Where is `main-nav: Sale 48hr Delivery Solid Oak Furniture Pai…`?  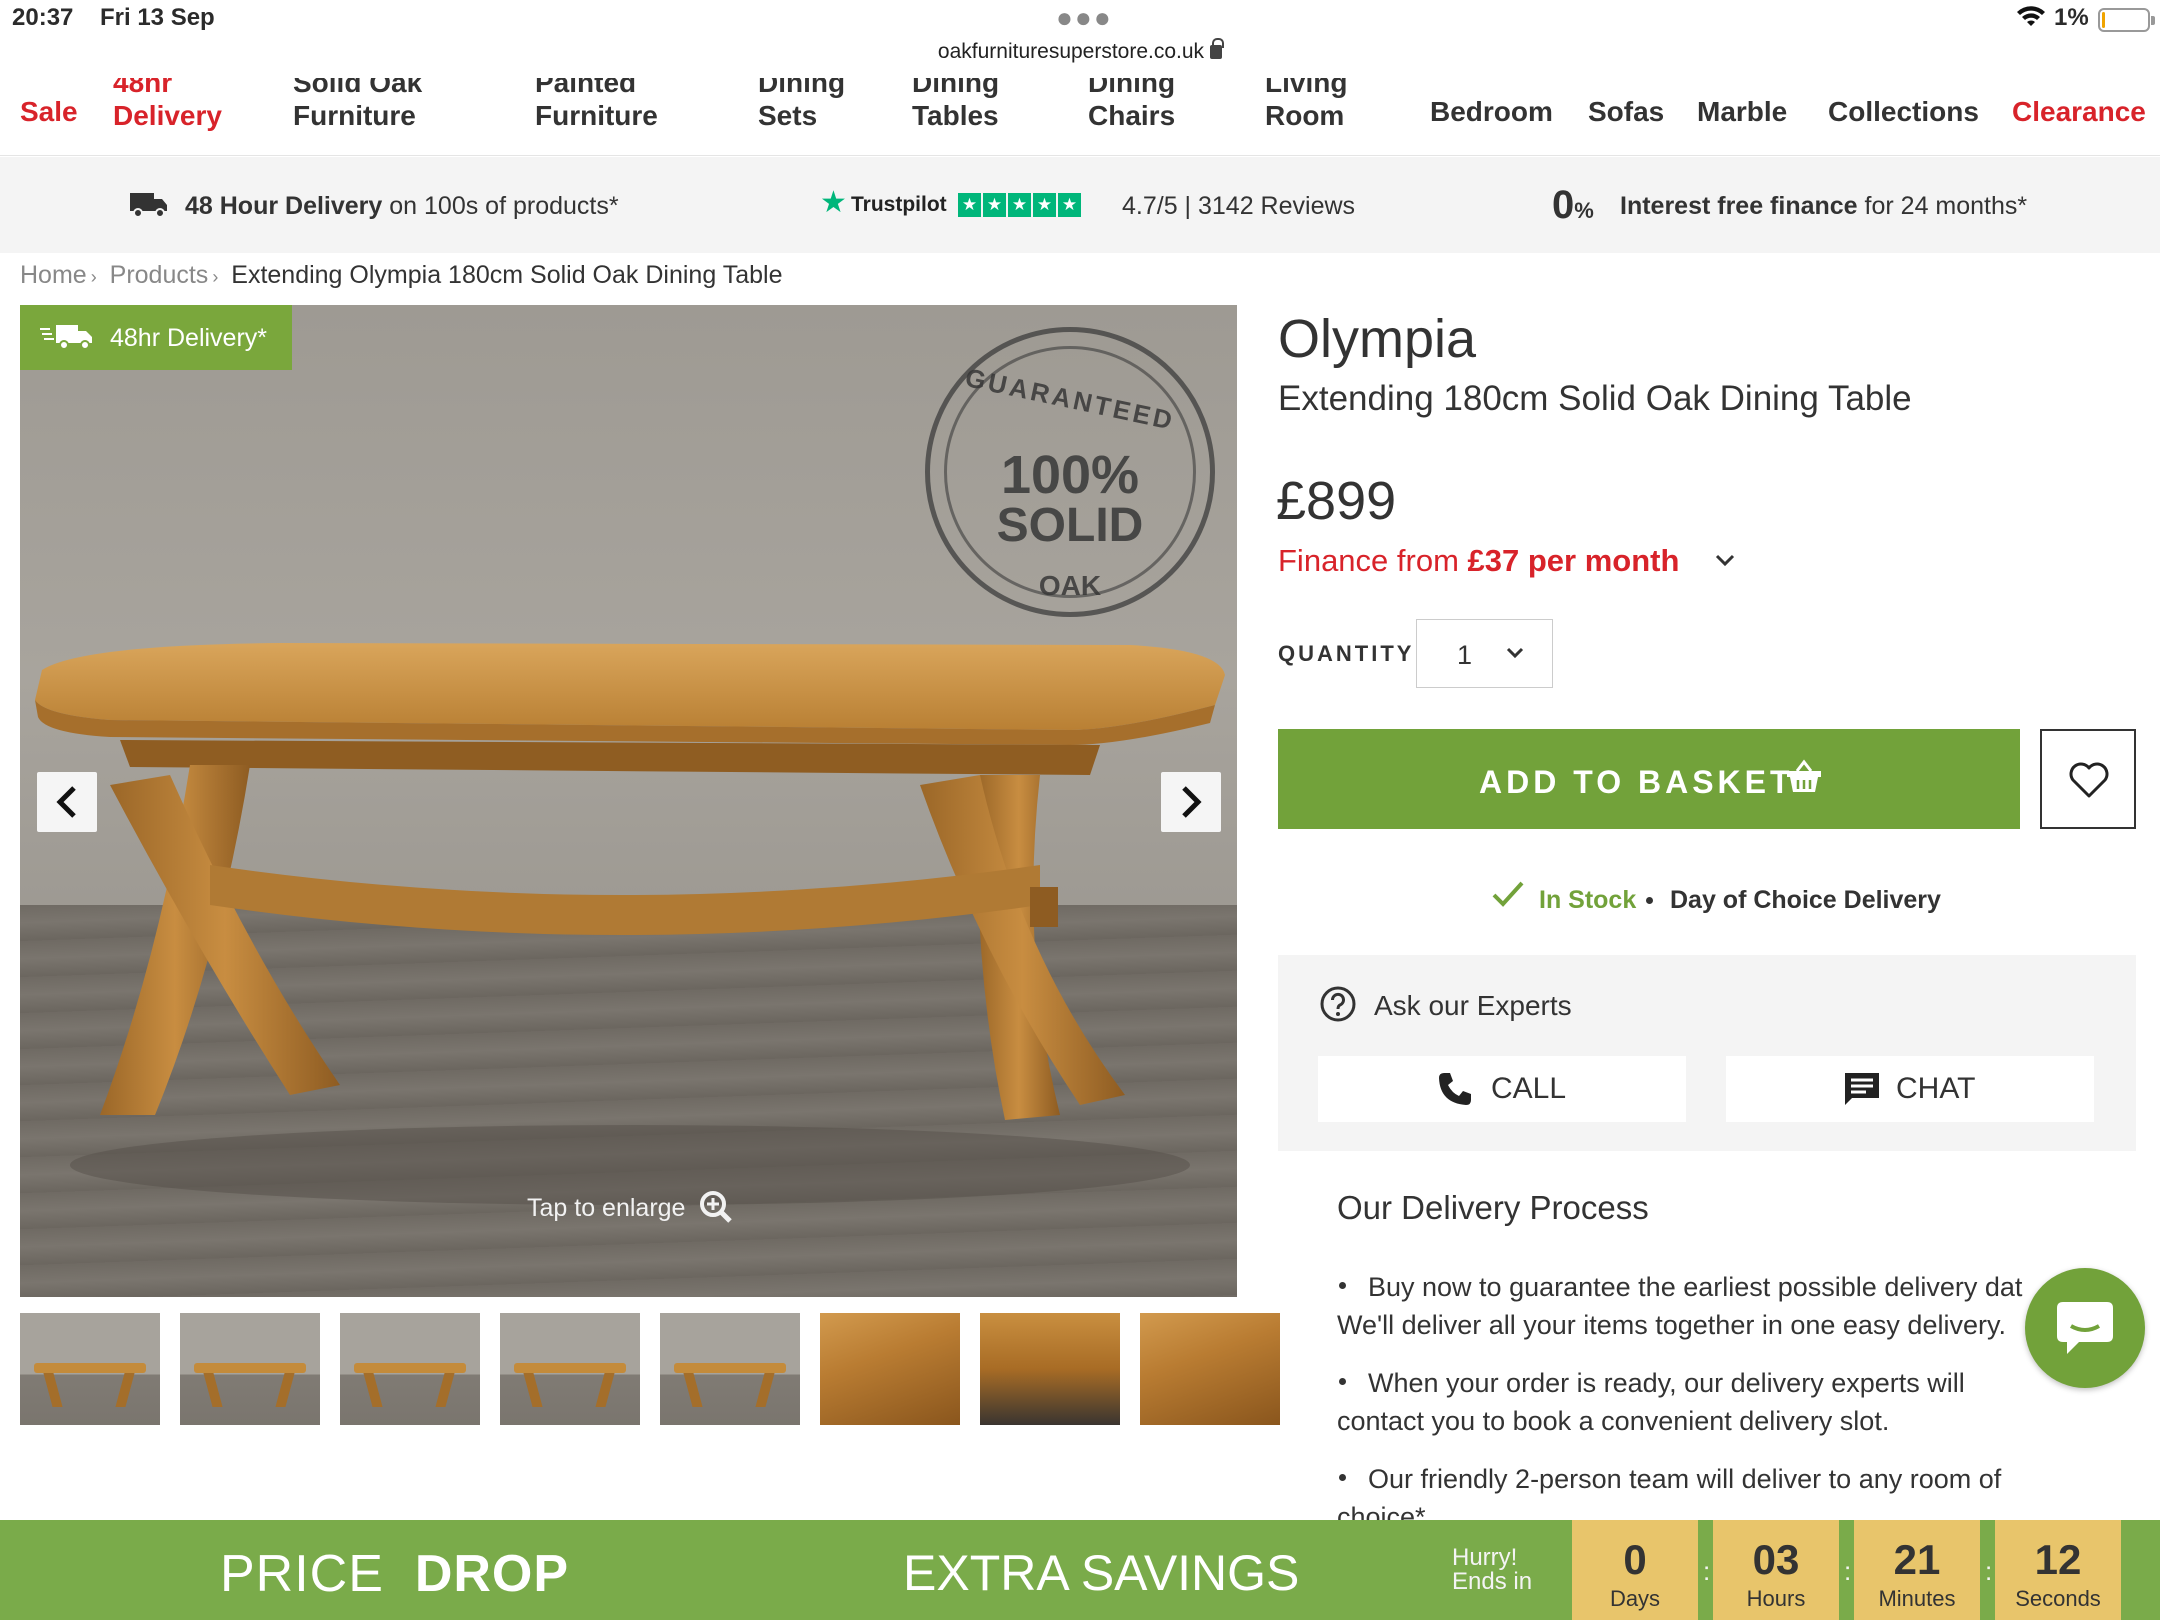 main-nav: Sale 48hr Delivery Solid Oak Furniture Pai… is located at coordinates (1080, 117).